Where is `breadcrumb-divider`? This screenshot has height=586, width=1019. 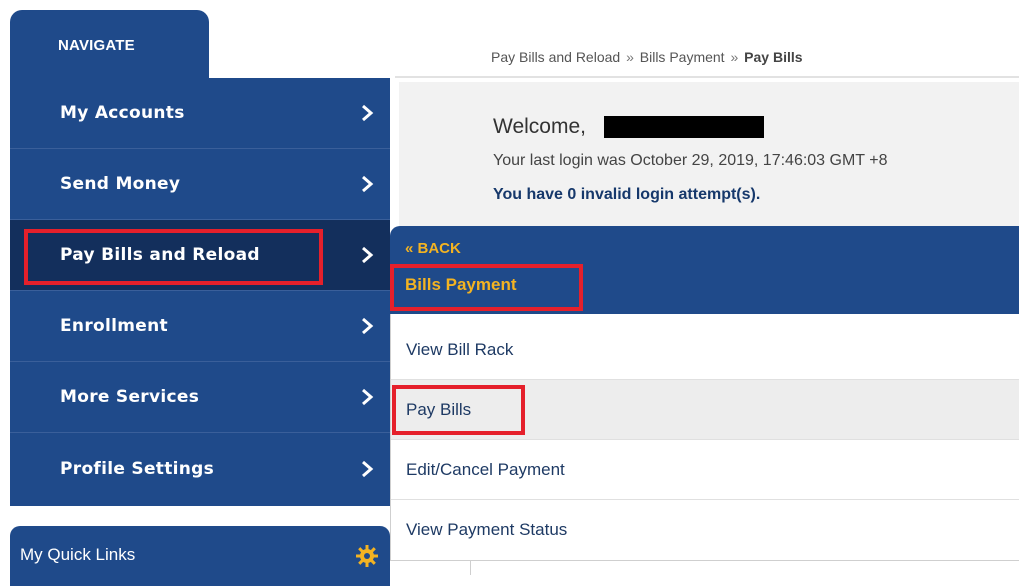 breadcrumb-divider is located at coordinates (707, 77).